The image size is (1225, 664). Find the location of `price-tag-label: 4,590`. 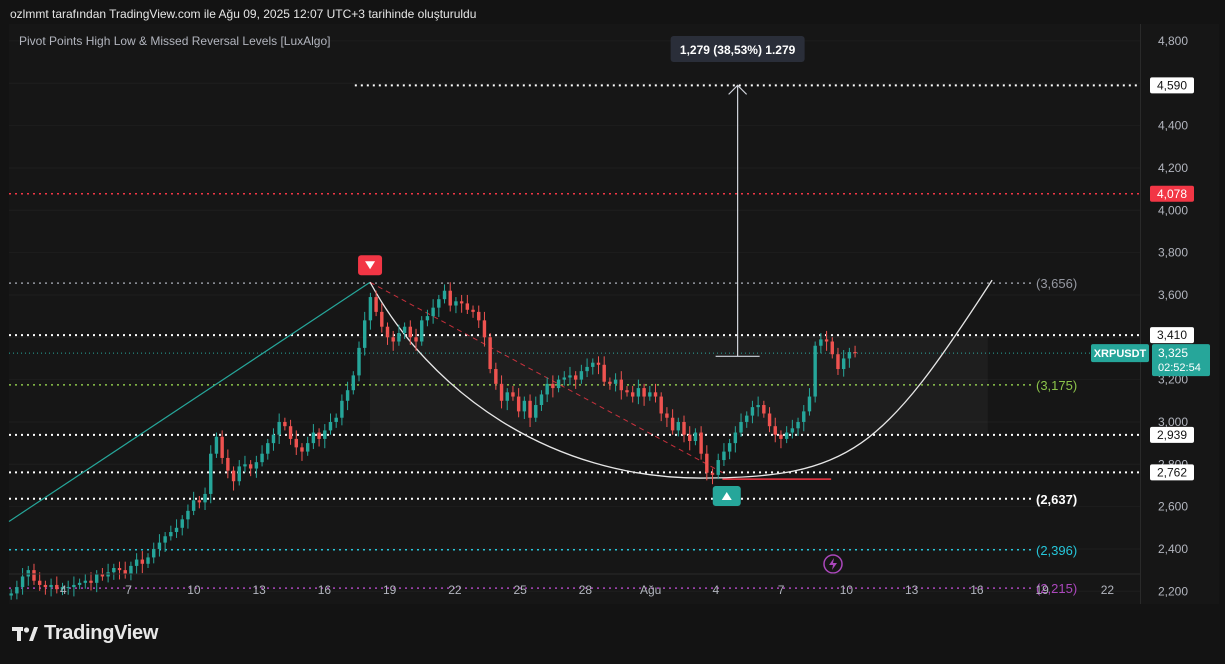

price-tag-label: 4,590 is located at coordinates (1172, 85).